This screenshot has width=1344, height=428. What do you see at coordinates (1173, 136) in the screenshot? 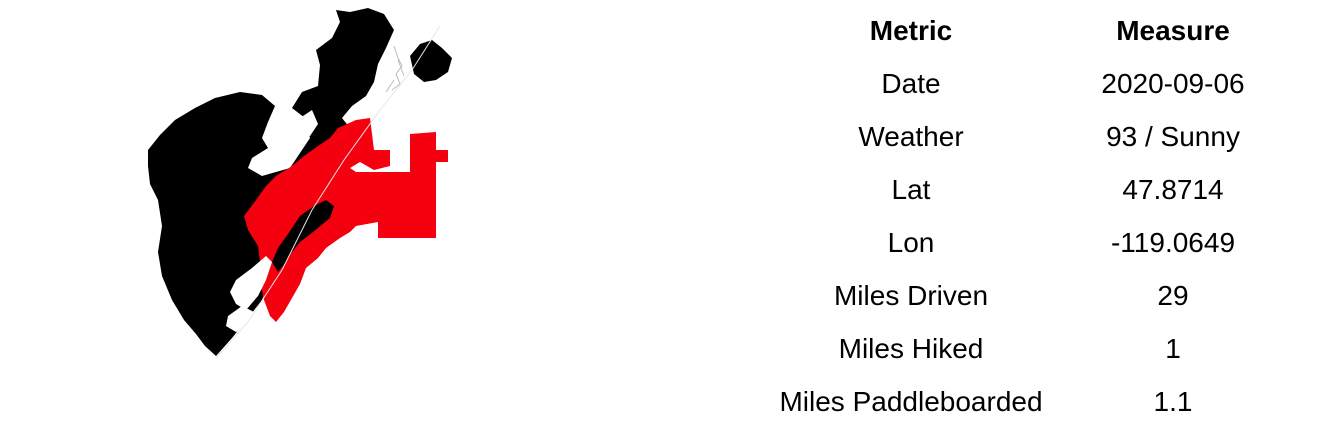
I see `measure-cell: 93 / Sunny` at bounding box center [1173, 136].